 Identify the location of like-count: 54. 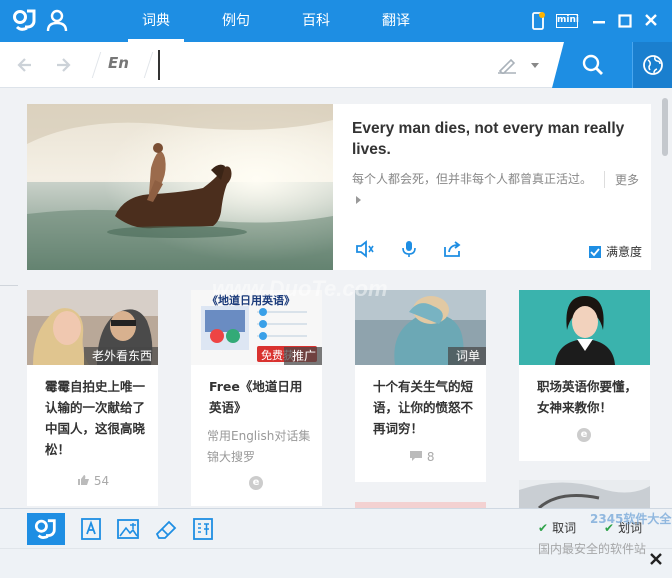
(93, 481).